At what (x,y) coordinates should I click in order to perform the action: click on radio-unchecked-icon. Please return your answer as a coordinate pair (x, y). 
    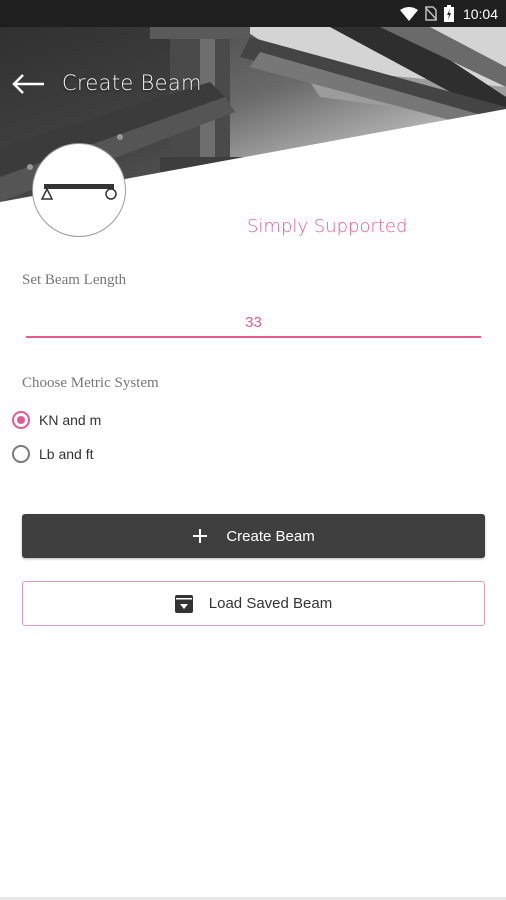
    Looking at the image, I should click on (21, 454).